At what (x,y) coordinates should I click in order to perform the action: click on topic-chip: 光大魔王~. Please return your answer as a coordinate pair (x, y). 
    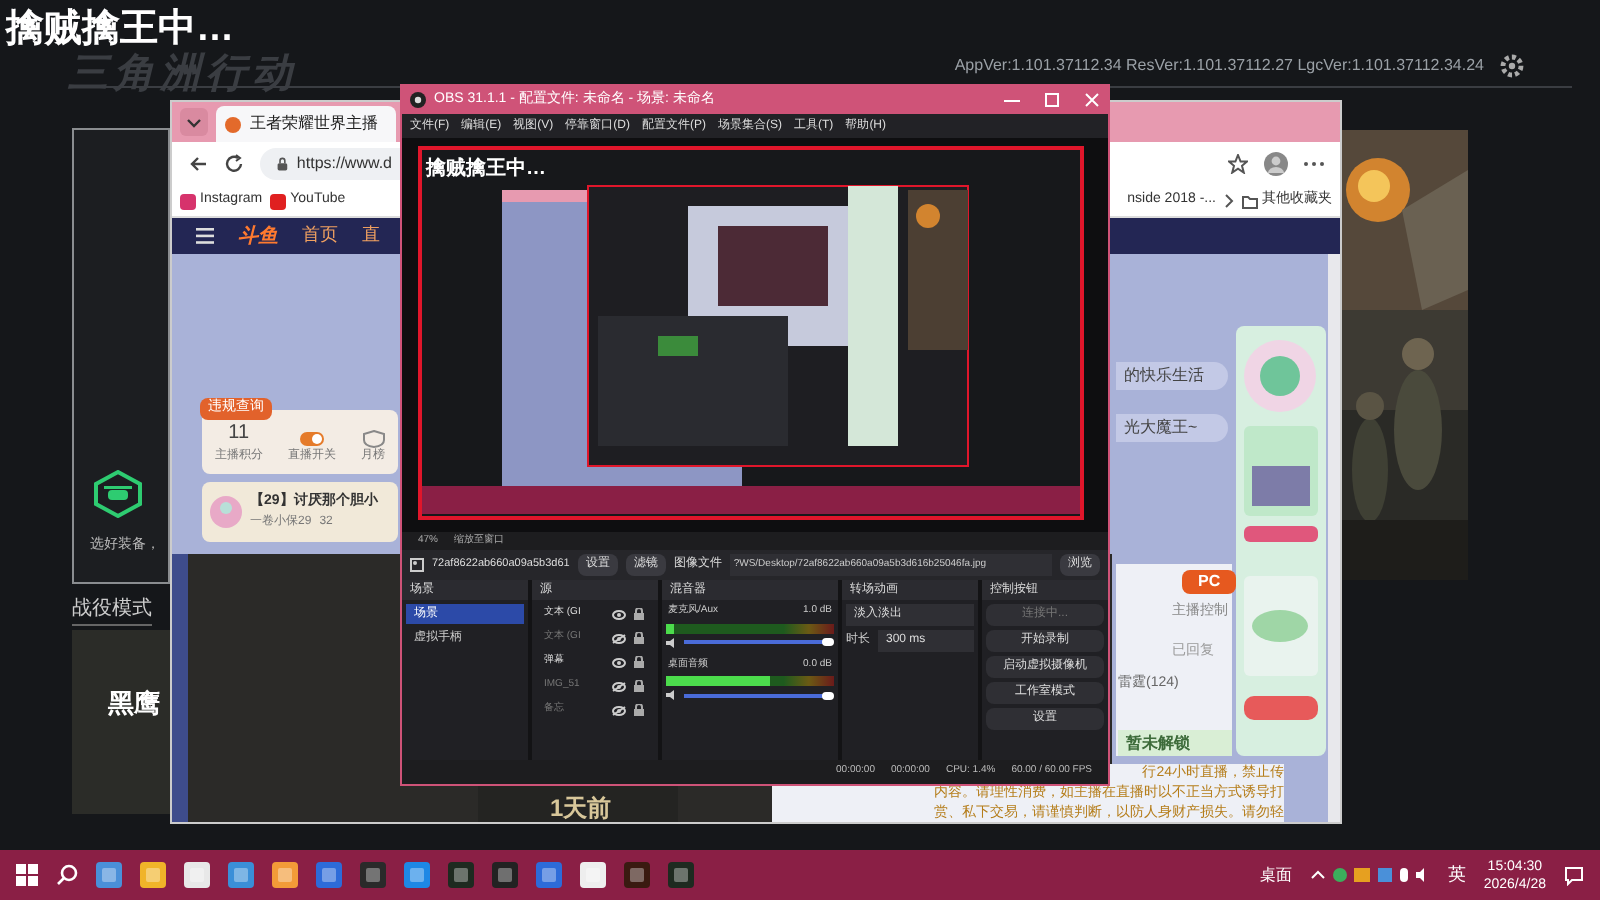
    Looking at the image, I should click on (1172, 428).